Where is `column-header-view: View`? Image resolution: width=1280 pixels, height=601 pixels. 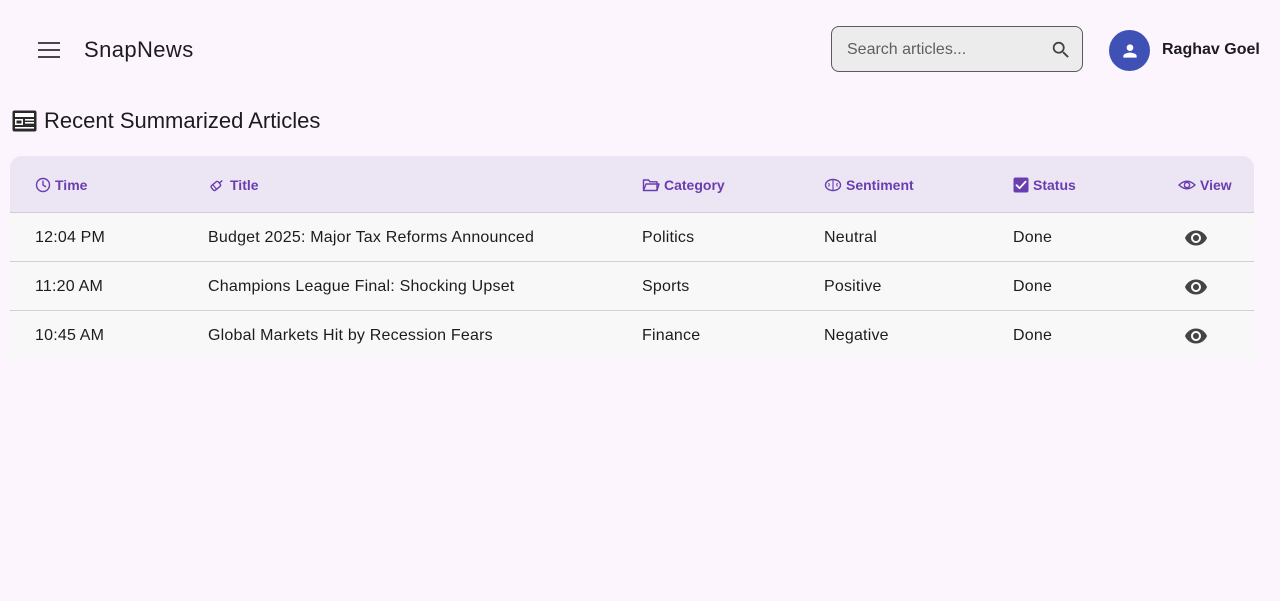 column-header-view: View is located at coordinates (1205, 184).